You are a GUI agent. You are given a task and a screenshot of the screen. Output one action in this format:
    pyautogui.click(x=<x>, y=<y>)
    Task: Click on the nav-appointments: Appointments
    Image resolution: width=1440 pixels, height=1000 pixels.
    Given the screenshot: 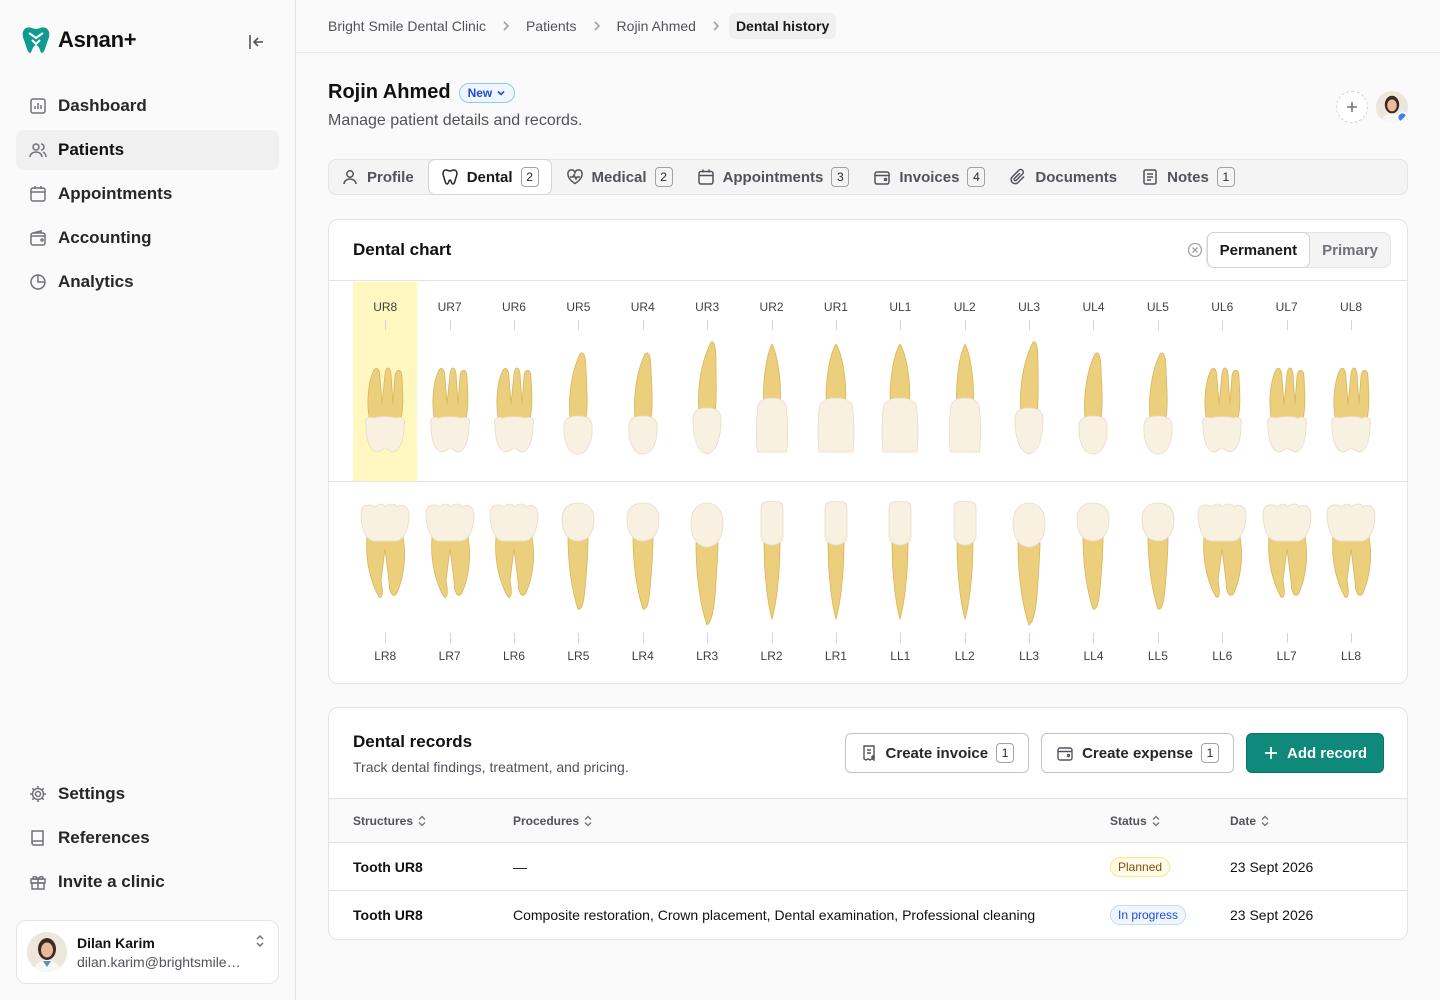 What is the action you would take?
    pyautogui.click(x=147, y=194)
    